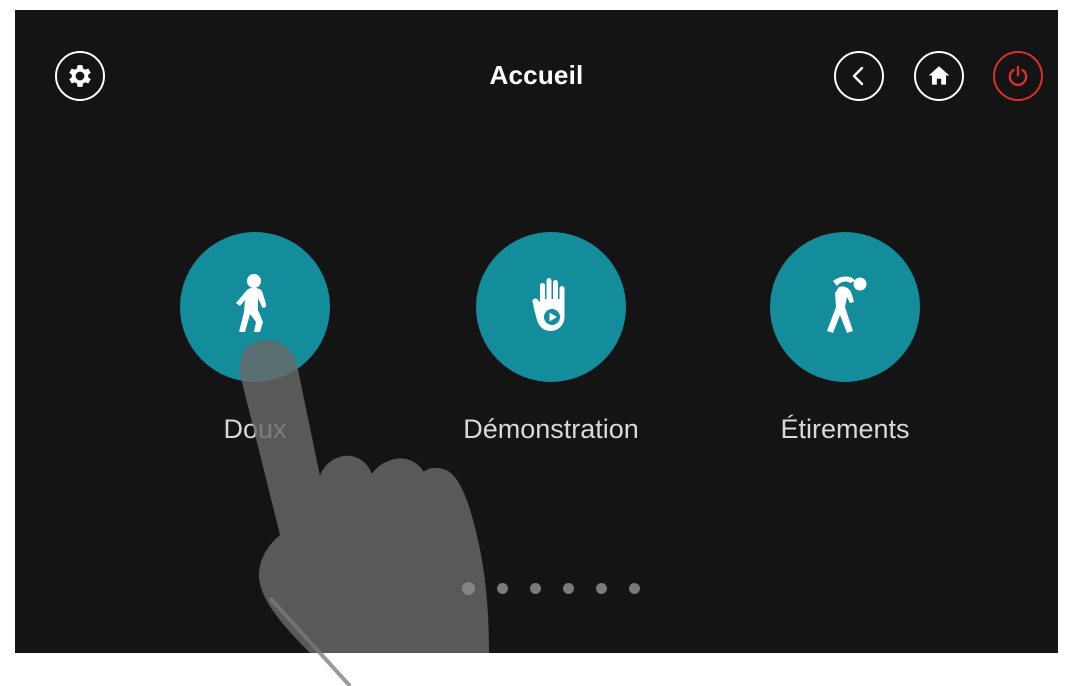  I want to click on mode-label: Démonstration, so click(551, 429).